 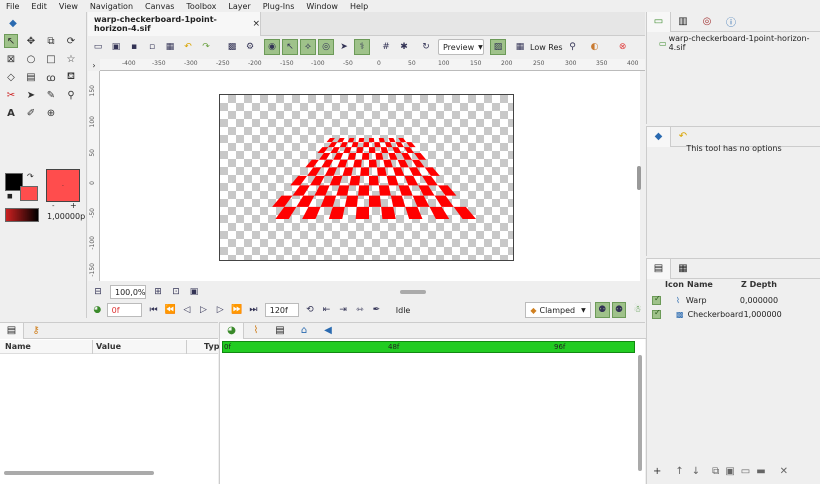 What do you see at coordinates (12, 6) in the screenshot?
I see `menu-file: File` at bounding box center [12, 6].